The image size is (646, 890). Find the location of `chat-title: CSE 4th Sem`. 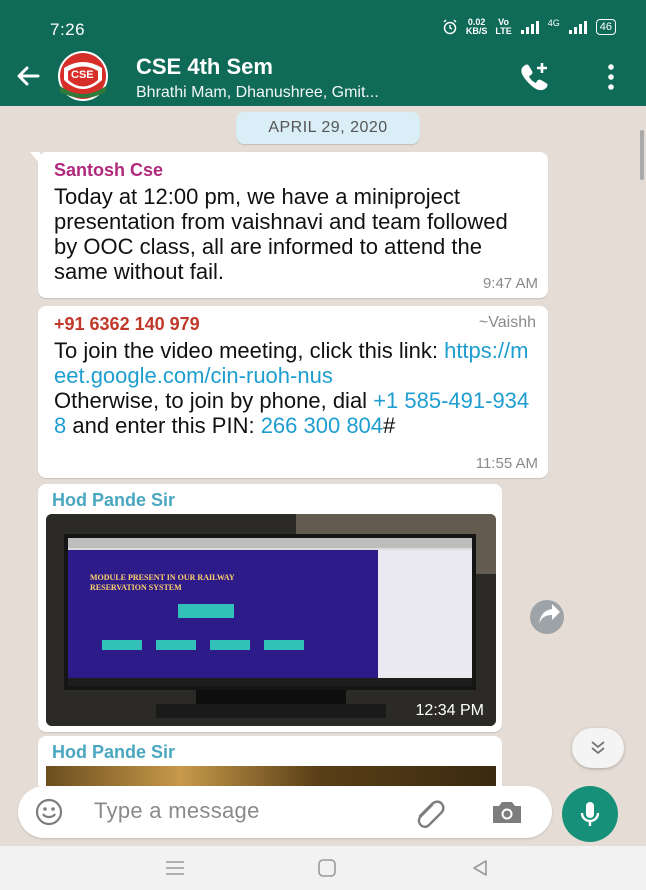

chat-title: CSE 4th Sem is located at coordinates (204, 67).